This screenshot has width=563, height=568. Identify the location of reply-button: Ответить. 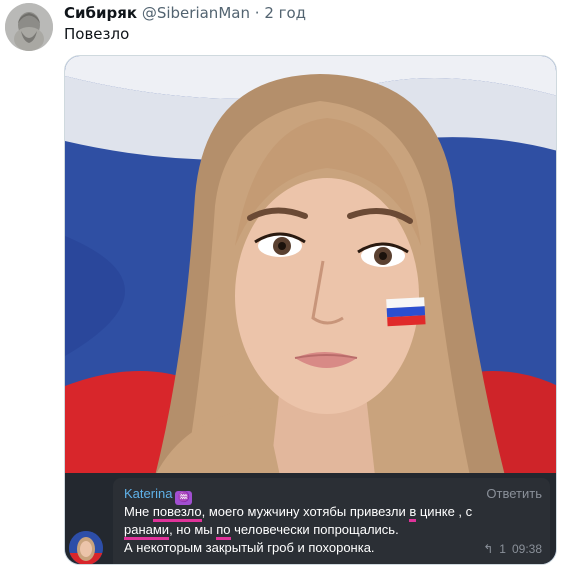
(514, 494).